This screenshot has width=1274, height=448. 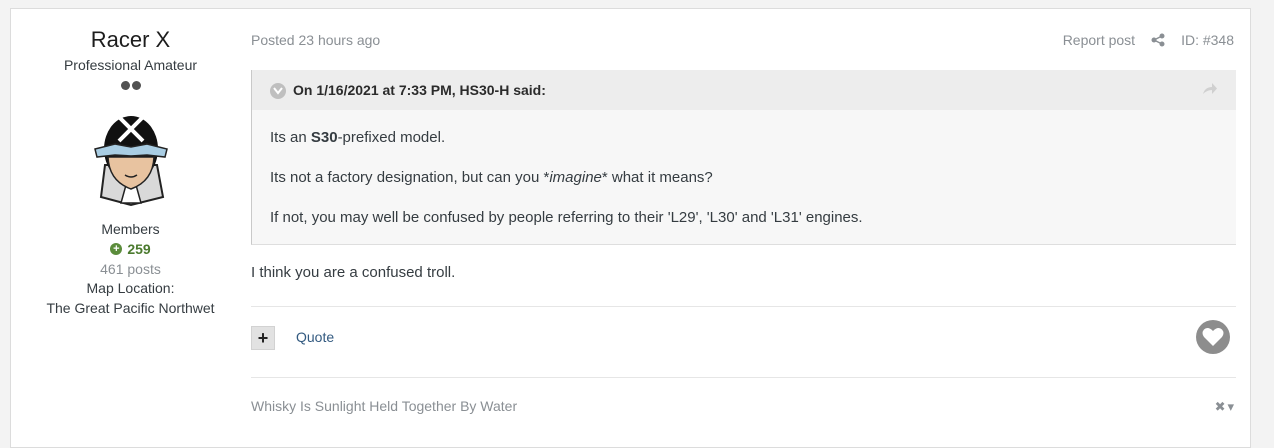 What do you see at coordinates (1148, 40) in the screenshot?
I see `post-meta-actions: Report post ID: #348` at bounding box center [1148, 40].